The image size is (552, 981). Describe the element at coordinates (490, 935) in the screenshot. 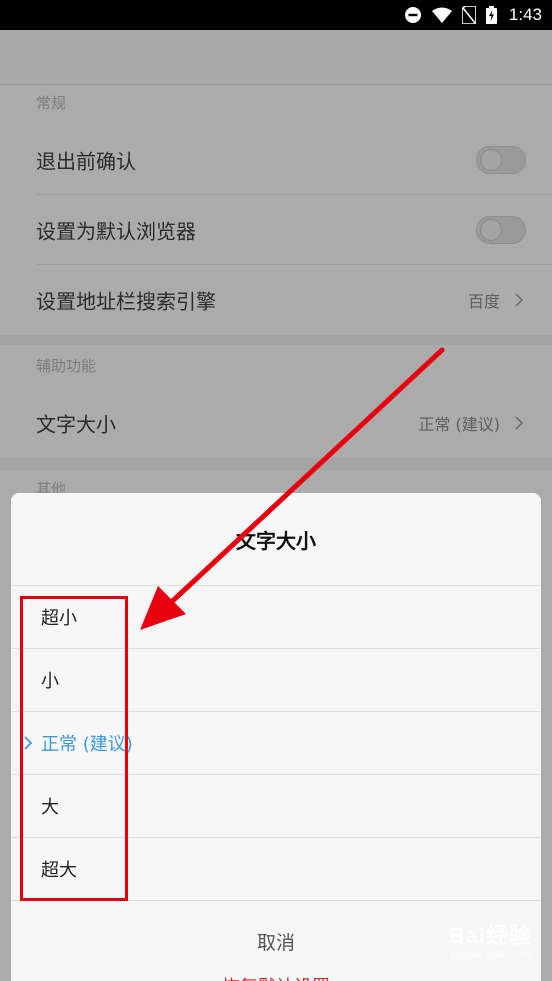

I see `watermark-main: Bai经验` at that location.